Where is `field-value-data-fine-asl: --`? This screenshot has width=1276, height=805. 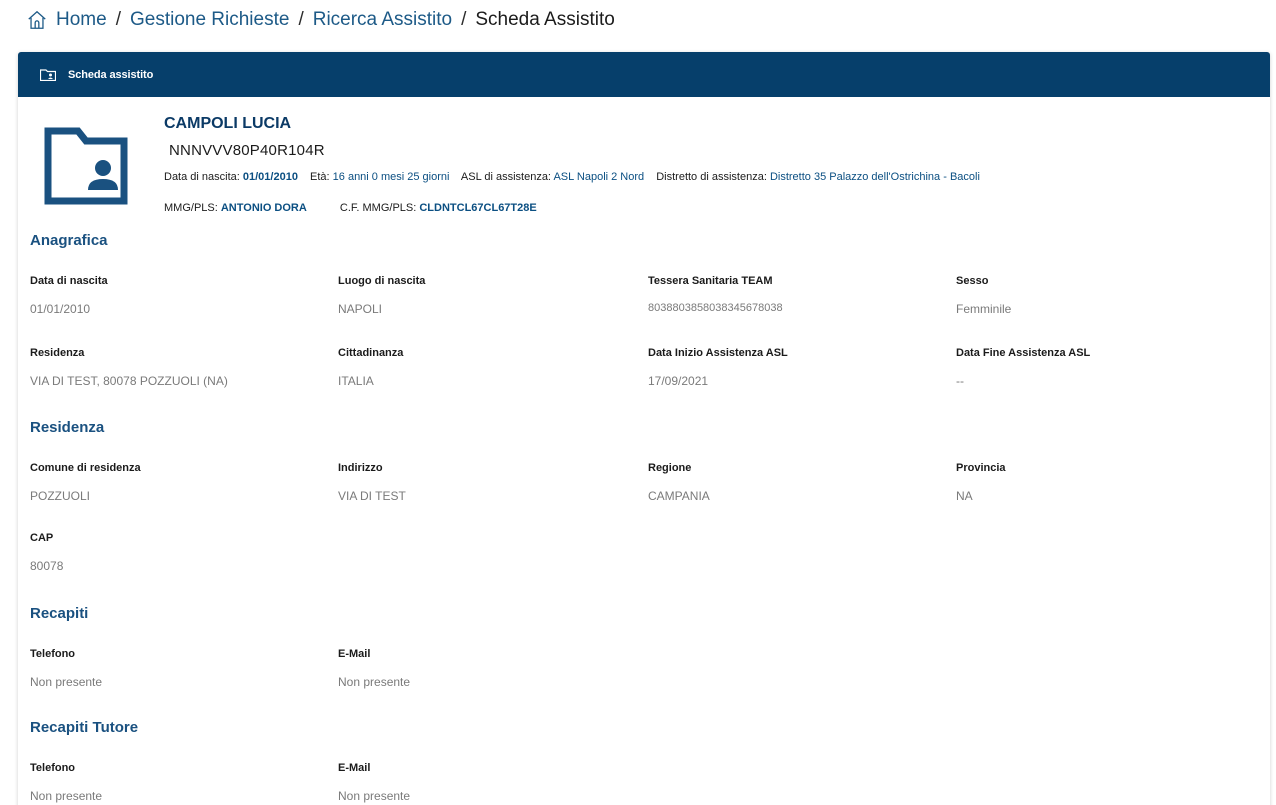 field-value-data-fine-asl: -- is located at coordinates (960, 381).